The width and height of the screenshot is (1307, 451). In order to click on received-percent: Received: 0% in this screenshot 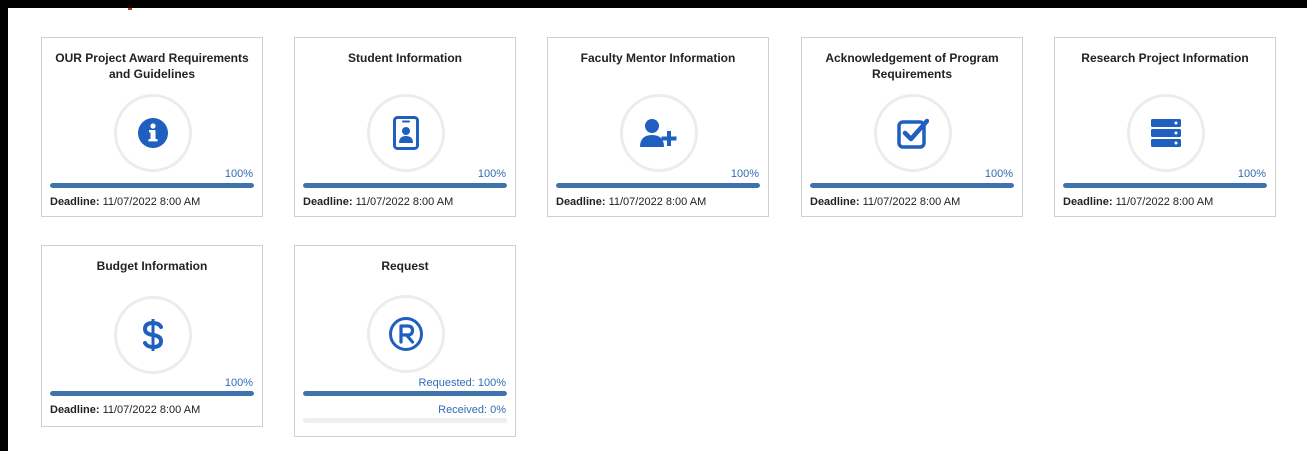, I will do `click(472, 410)`.